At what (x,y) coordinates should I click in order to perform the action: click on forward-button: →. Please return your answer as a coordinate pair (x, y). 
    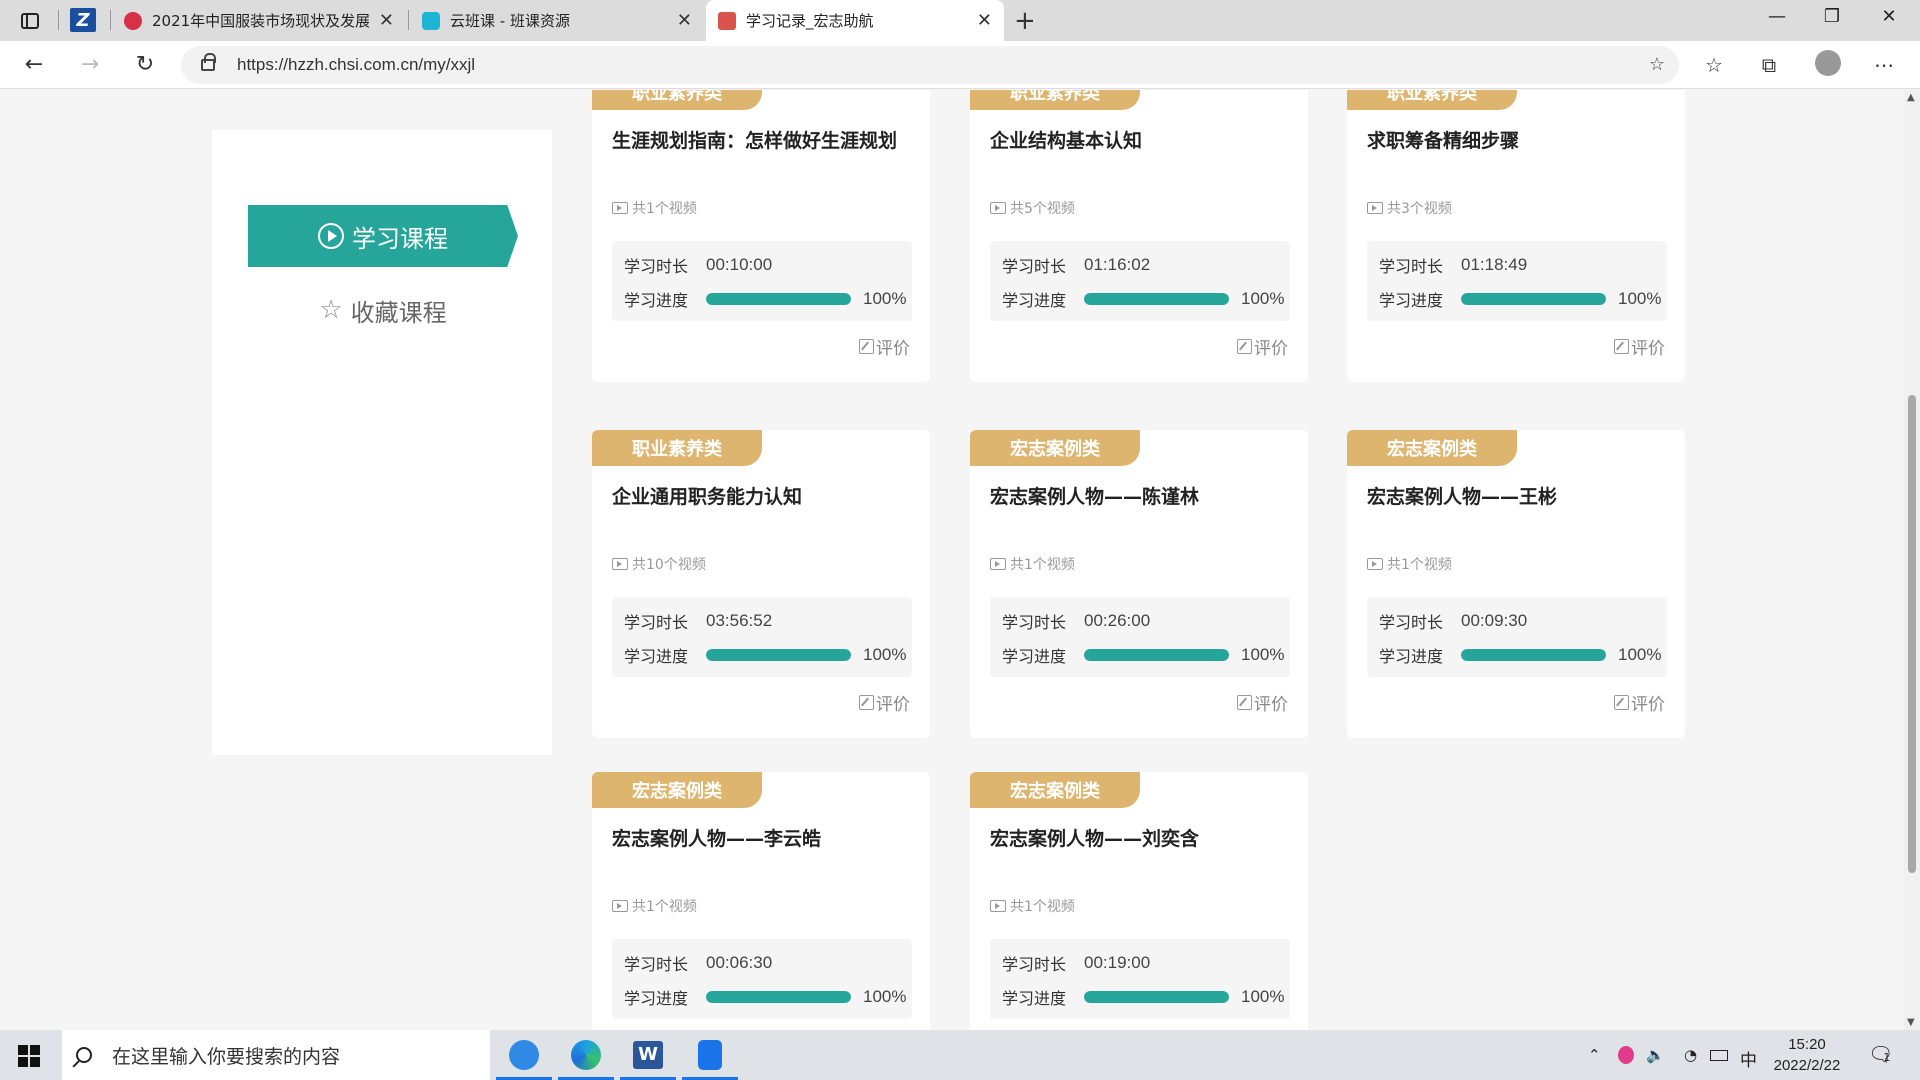
    Looking at the image, I should click on (90, 65).